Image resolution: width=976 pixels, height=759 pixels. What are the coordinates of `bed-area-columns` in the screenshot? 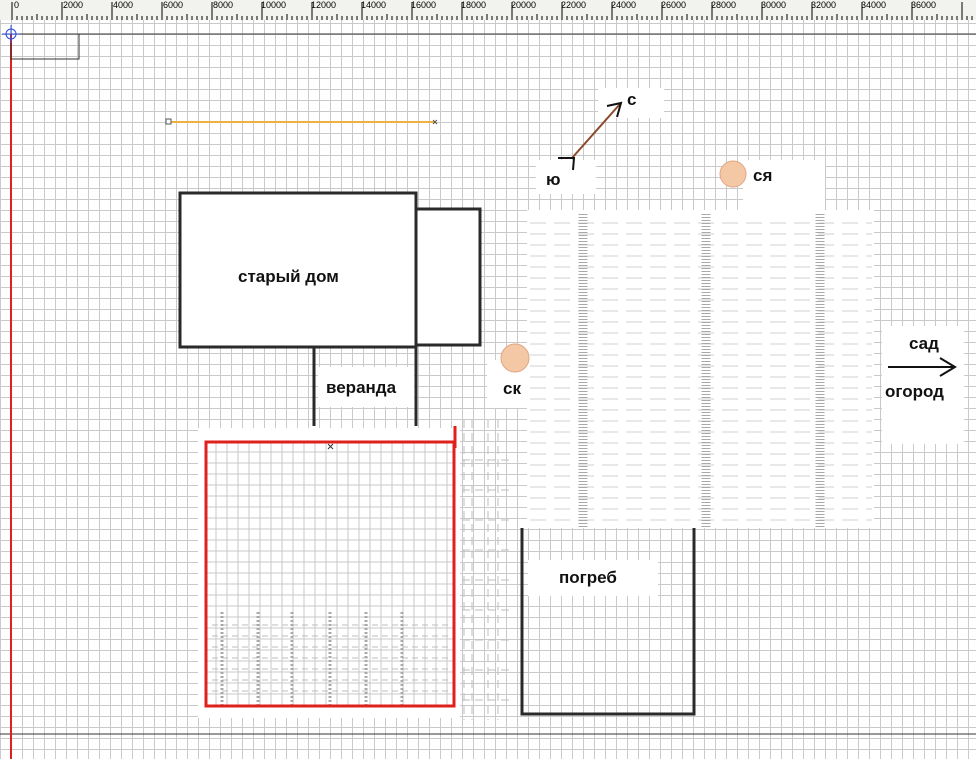 It's located at (701, 371).